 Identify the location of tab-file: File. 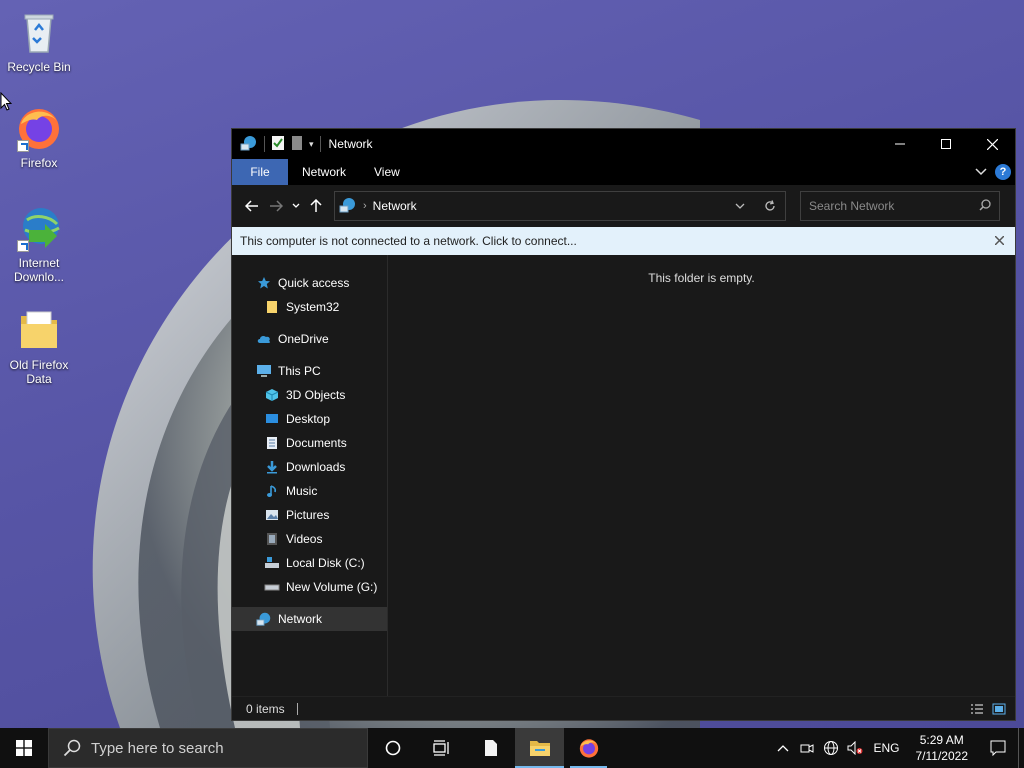
(260, 172).